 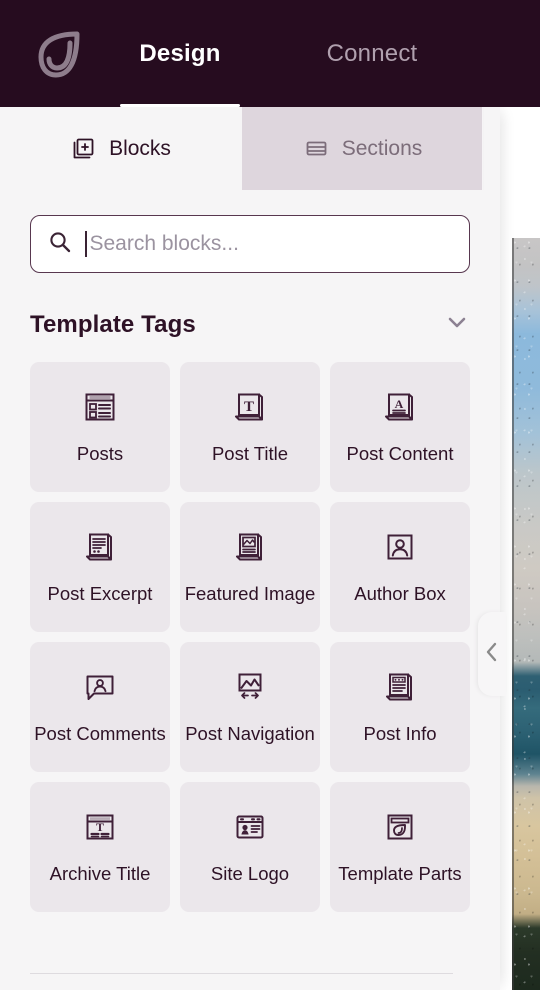 What do you see at coordinates (250, 874) in the screenshot?
I see `block-label: Site Logo` at bounding box center [250, 874].